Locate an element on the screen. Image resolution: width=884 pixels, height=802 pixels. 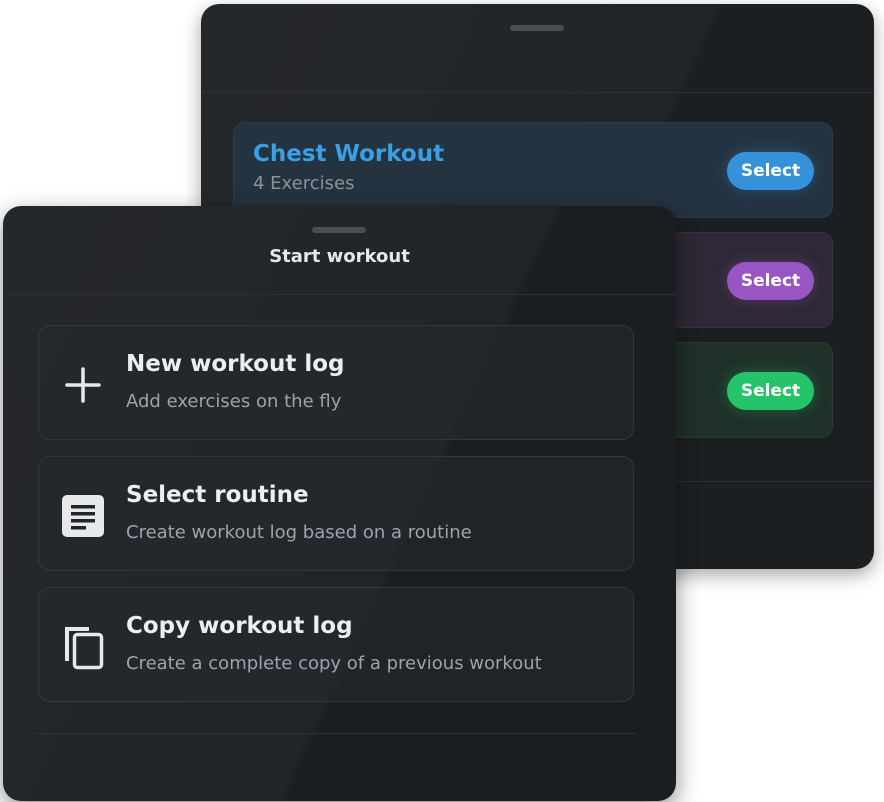
option-title: Select routine is located at coordinates (217, 495).